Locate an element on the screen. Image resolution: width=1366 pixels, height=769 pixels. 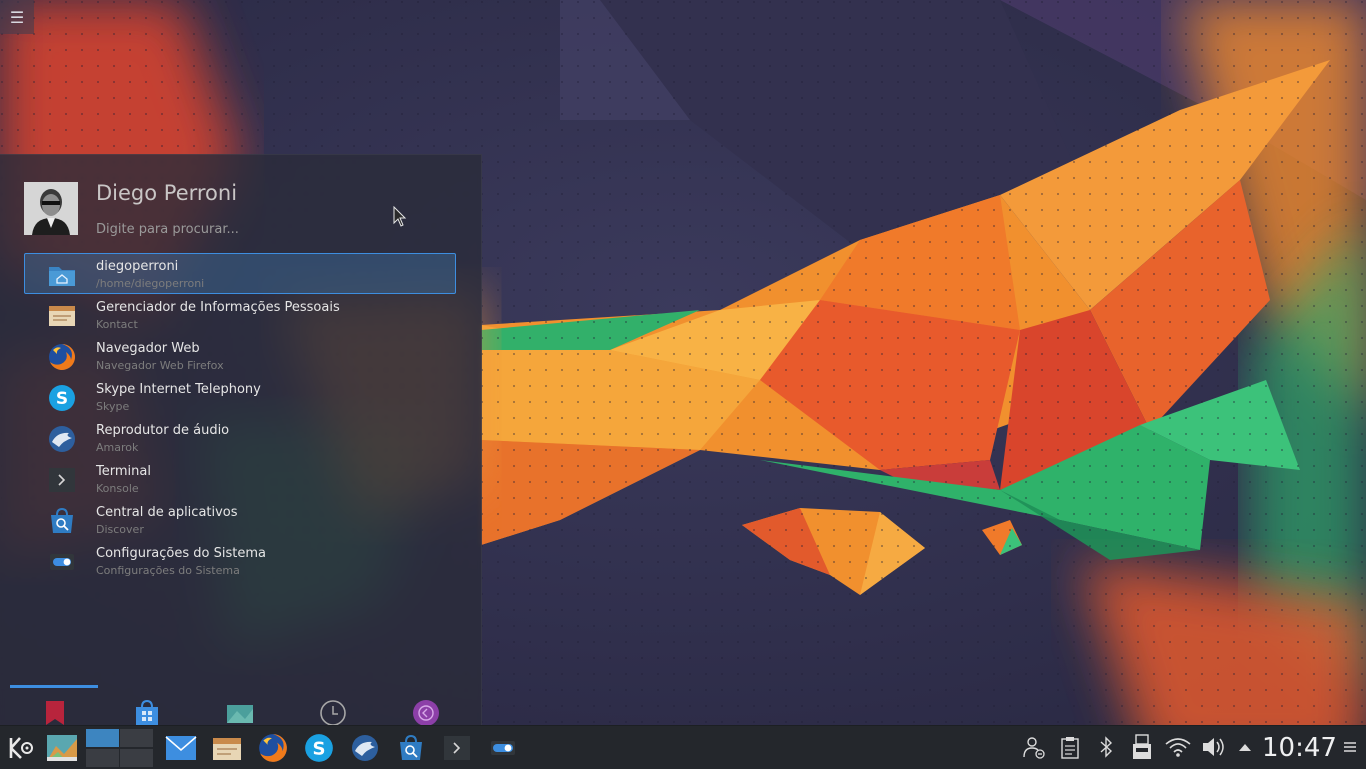
usb-device-tray is located at coordinates (1142, 747).